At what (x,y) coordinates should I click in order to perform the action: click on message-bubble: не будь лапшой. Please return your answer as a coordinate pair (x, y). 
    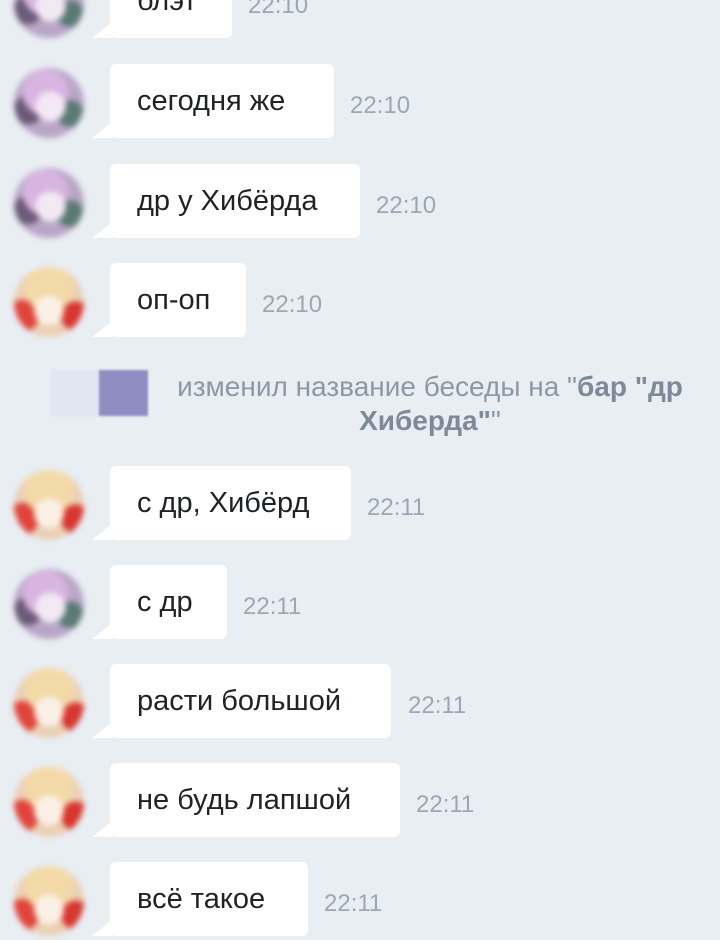
    Looking at the image, I should click on (246, 800).